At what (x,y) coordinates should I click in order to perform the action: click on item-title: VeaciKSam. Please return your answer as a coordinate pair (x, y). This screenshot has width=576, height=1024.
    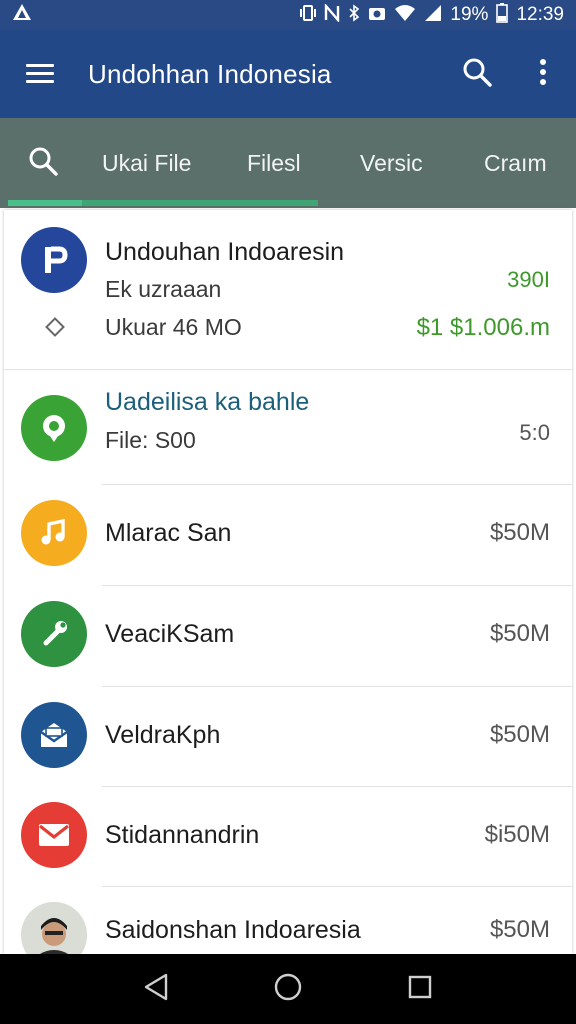
    Looking at the image, I should click on (170, 634).